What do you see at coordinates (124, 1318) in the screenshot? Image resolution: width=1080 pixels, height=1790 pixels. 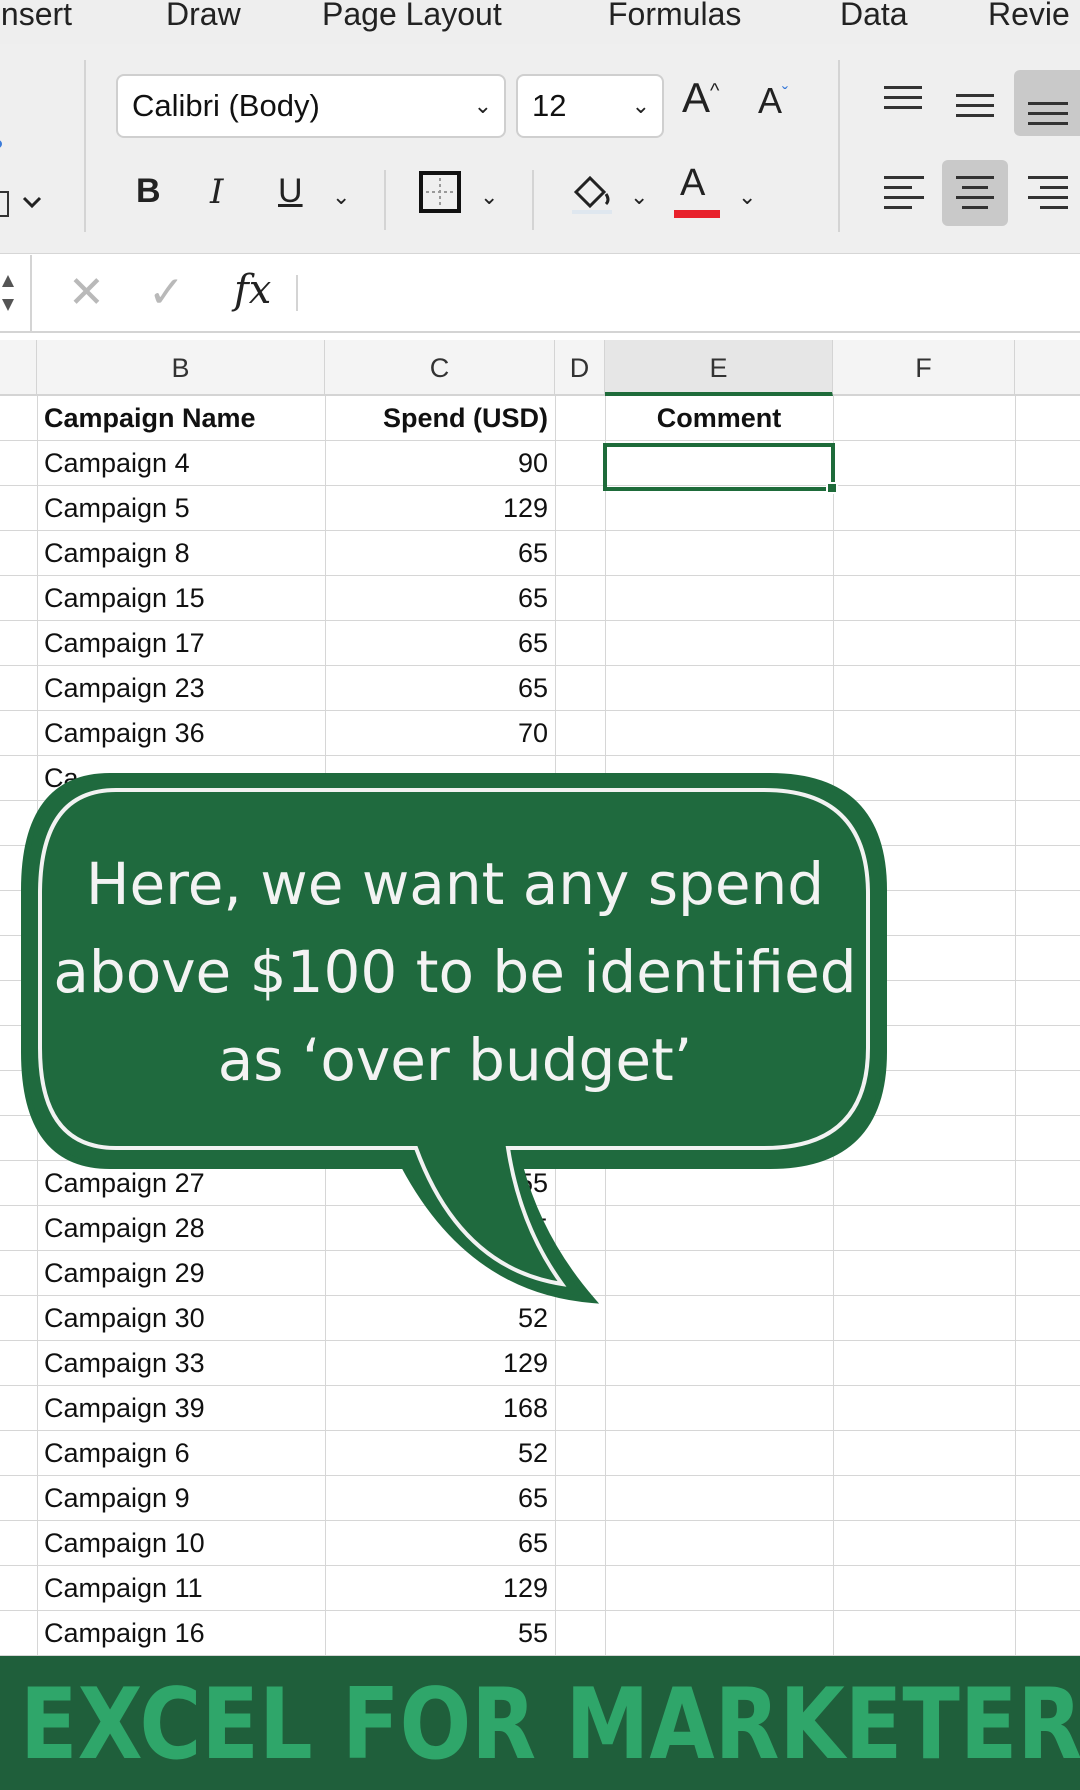 I see `campaign-name-cell: Campaign 30` at bounding box center [124, 1318].